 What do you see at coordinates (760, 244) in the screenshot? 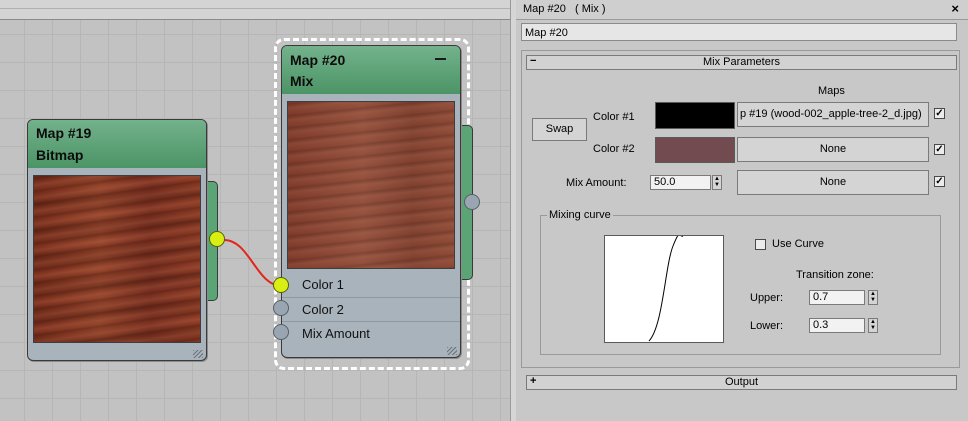
I see `use-curve-checkbox` at bounding box center [760, 244].